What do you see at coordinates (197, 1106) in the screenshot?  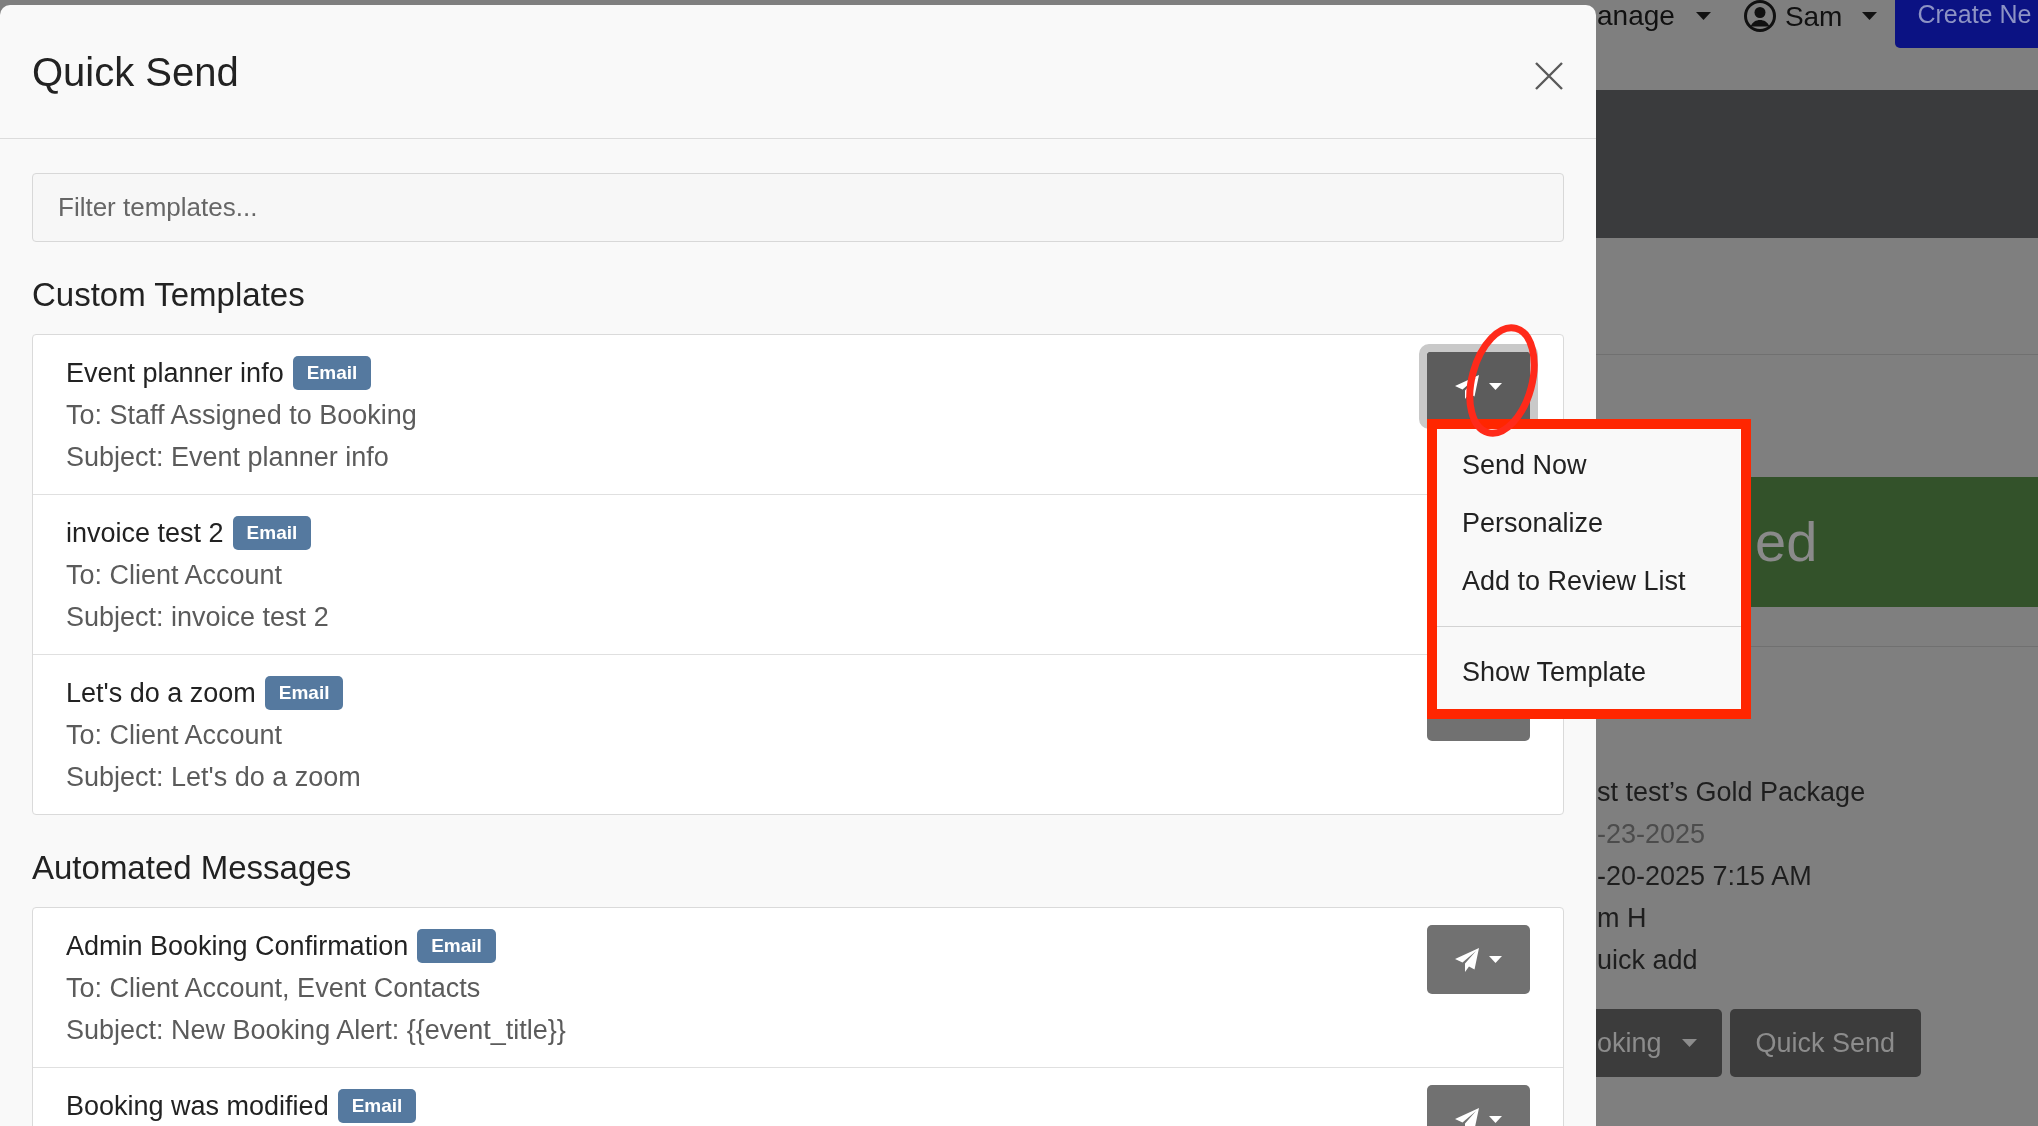 I see `template-name: Booking was modified` at bounding box center [197, 1106].